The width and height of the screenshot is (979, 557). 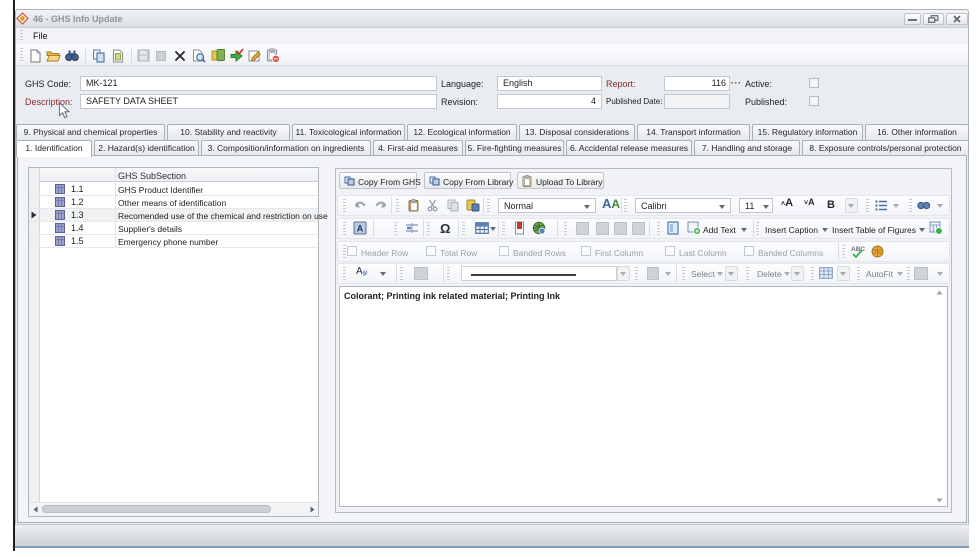 What do you see at coordinates (858, 249) in the screenshot?
I see `svg-text: ABC` at bounding box center [858, 249].